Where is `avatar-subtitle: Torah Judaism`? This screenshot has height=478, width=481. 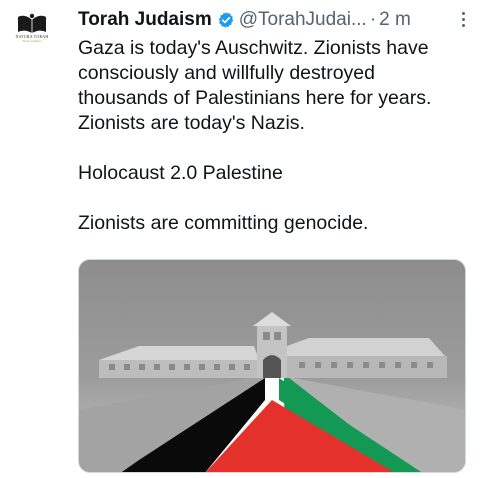
avatar-subtitle: Torah Judaism is located at coordinates (32, 41).